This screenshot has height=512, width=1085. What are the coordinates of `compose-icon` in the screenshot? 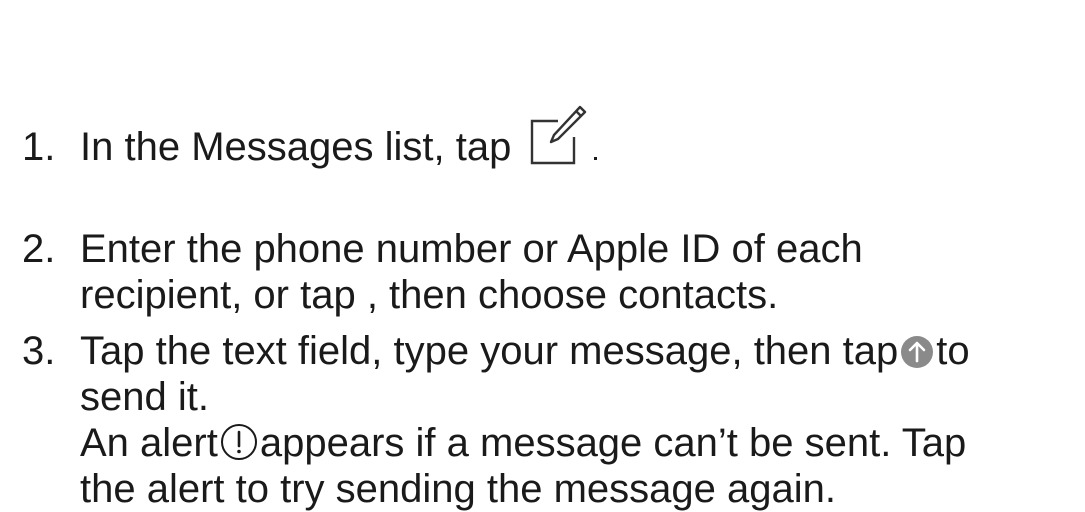 It's located at (559, 136).